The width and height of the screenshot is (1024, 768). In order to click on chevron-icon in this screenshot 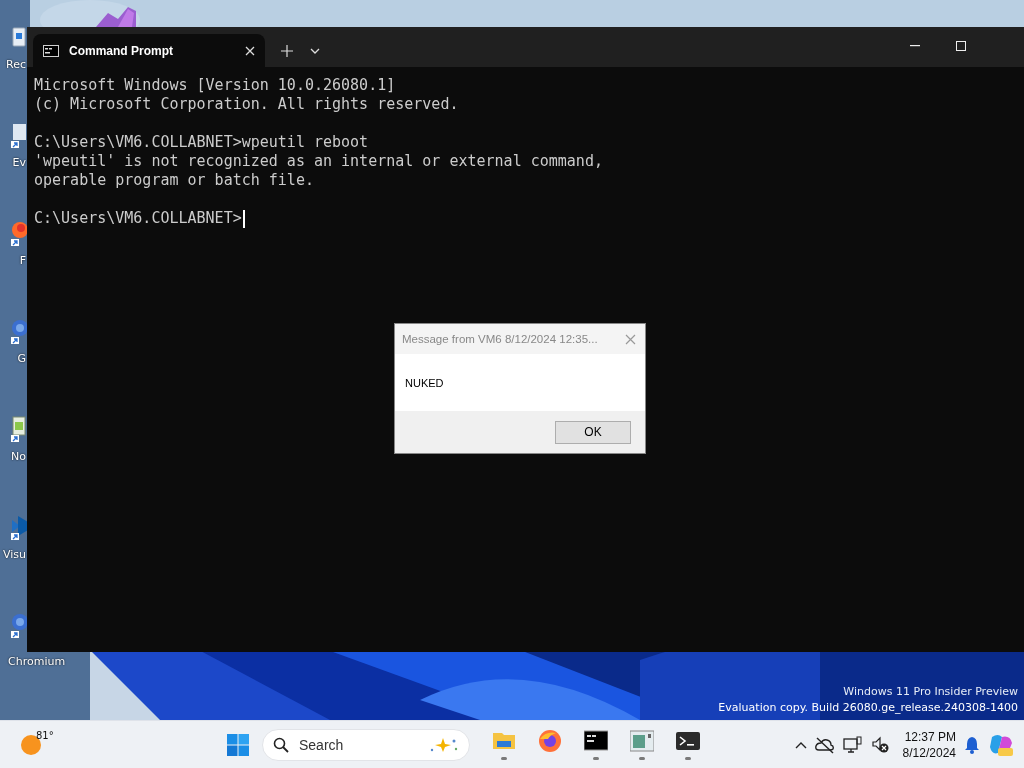, I will do `click(800, 744)`.